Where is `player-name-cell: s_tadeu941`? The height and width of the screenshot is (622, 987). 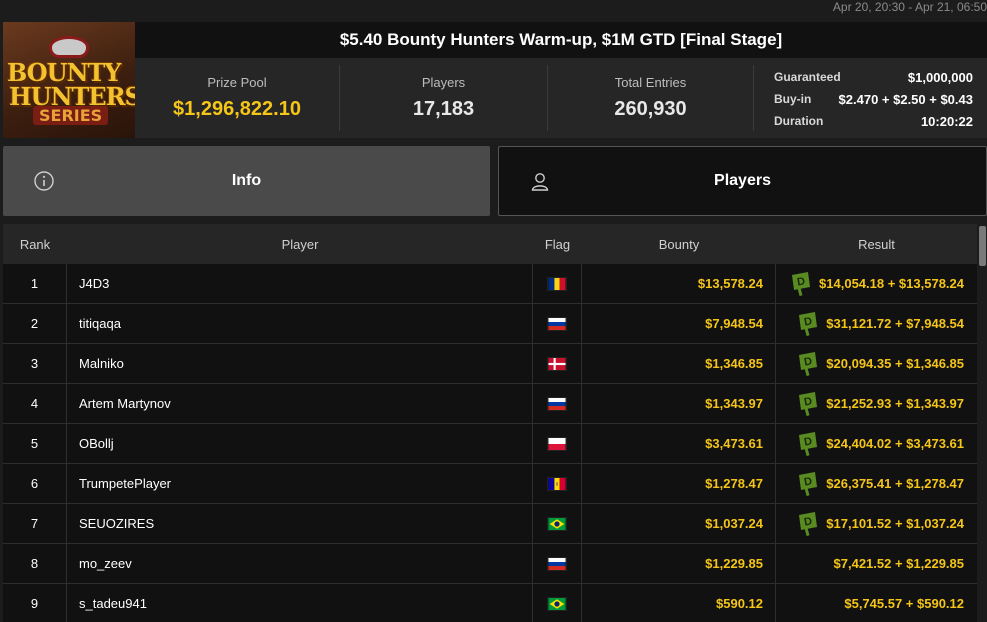 player-name-cell: s_tadeu941 is located at coordinates (300, 602).